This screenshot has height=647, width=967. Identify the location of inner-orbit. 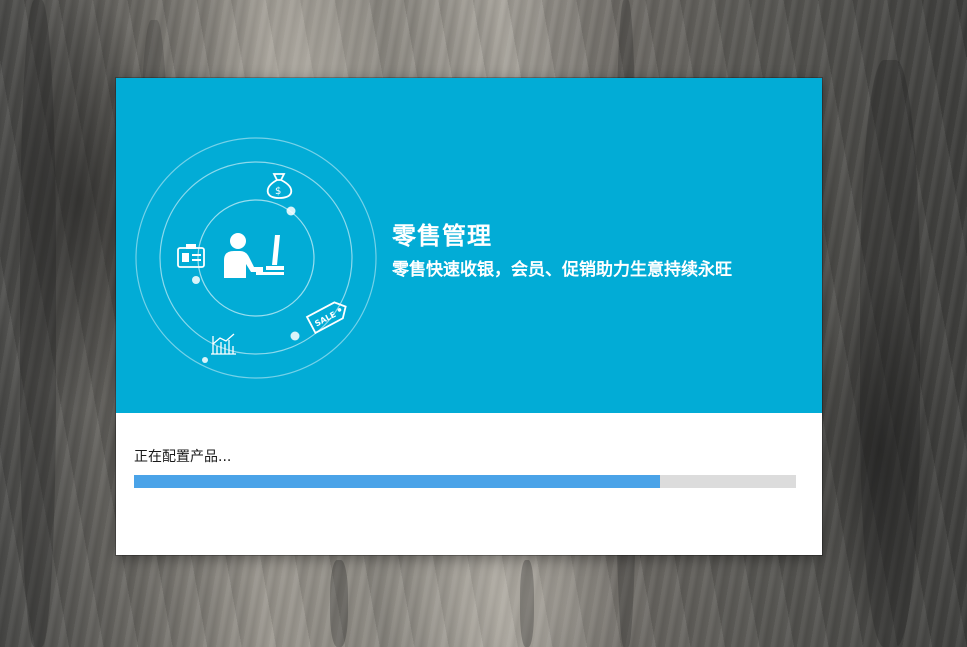
(256, 258).